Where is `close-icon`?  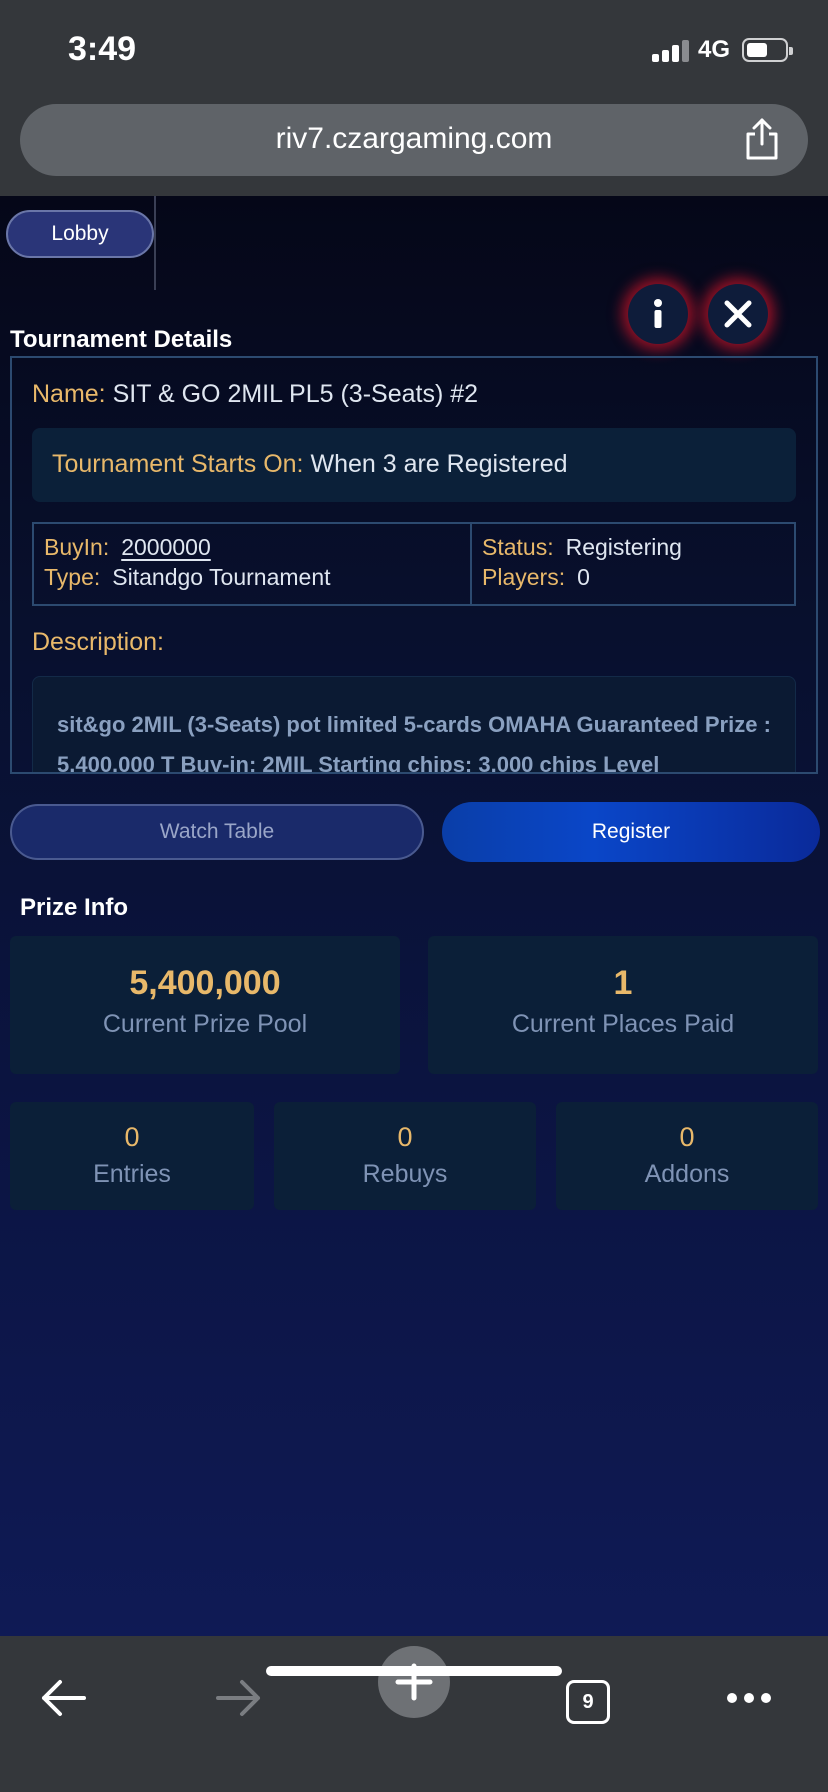 close-icon is located at coordinates (738, 314).